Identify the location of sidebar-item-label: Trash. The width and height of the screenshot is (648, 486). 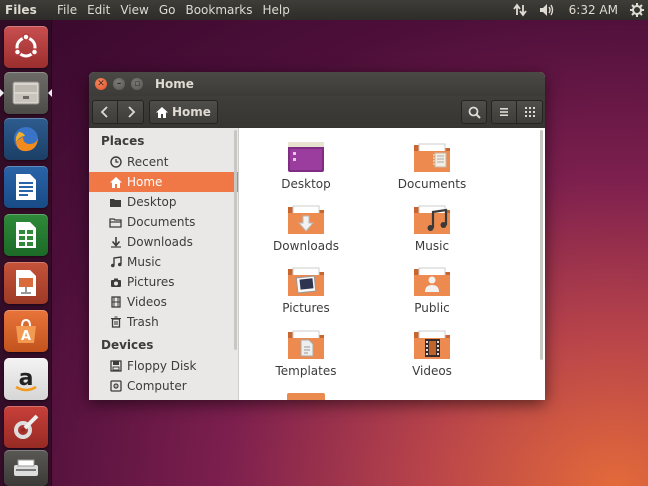
(143, 322).